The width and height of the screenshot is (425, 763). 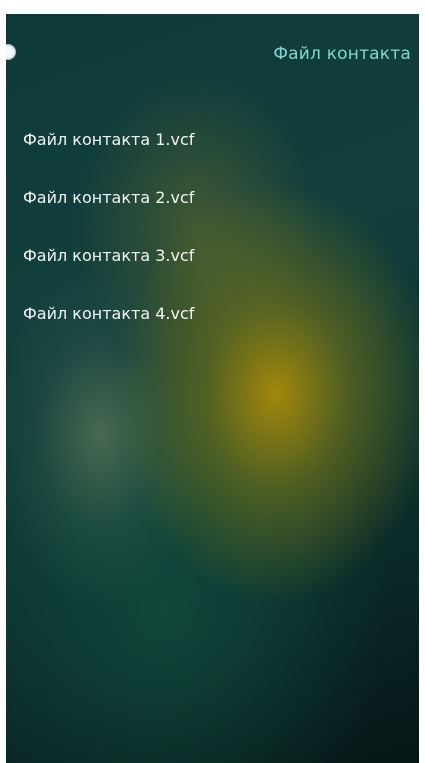 I want to click on list-item-file-4: Файл контакта 4.vcf, so click(x=212, y=313).